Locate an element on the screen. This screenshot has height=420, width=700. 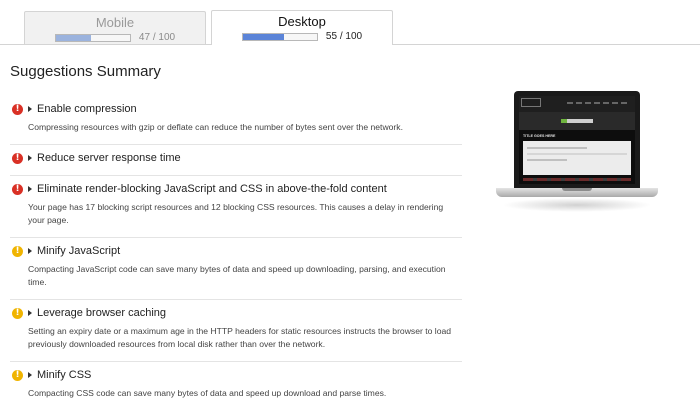
mobile-score-bar is located at coordinates (92, 37).